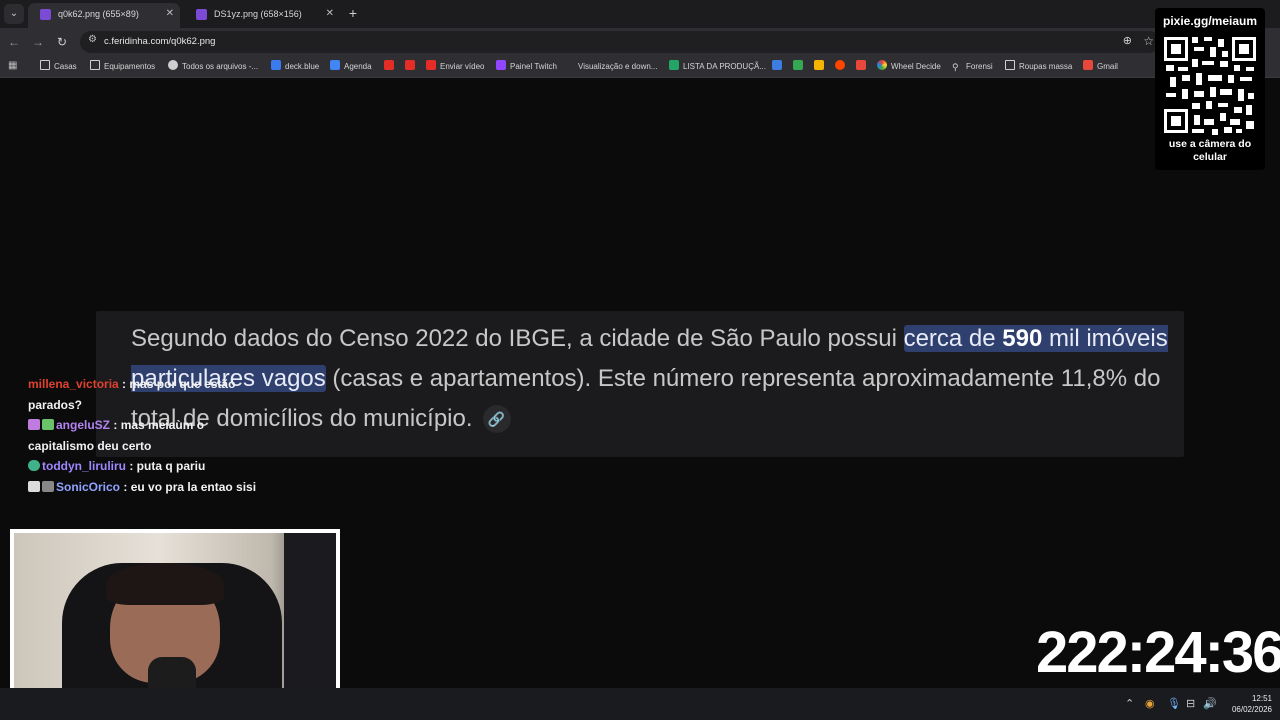 This screenshot has width=1280, height=720. I want to click on address-bar: ⚙ c.feridinha.com/q0k62.png ⊕ ☆, so click(620, 42).